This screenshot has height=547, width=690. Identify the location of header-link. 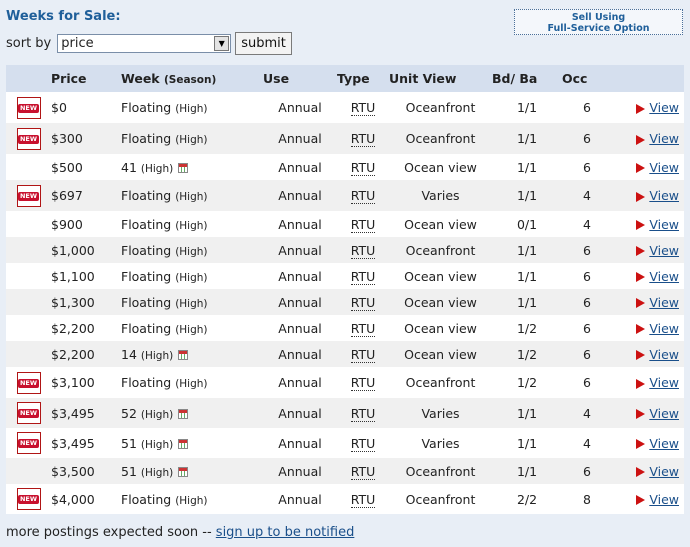
(648, 78).